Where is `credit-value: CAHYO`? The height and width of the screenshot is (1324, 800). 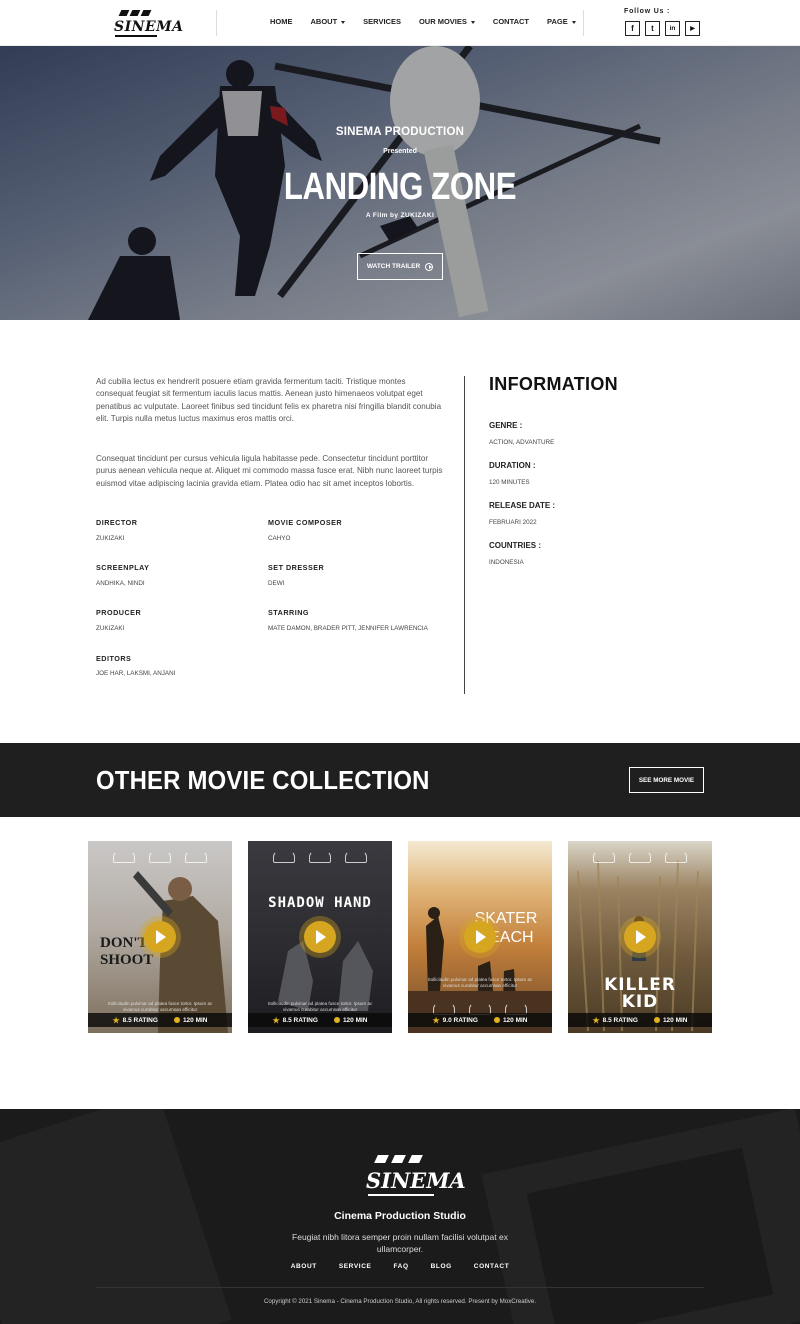 credit-value: CAHYO is located at coordinates (279, 538).